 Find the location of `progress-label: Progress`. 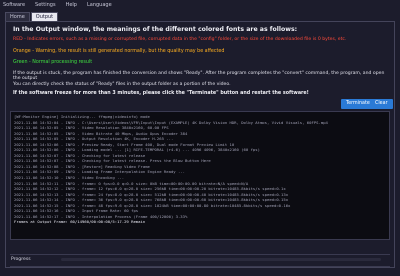

progress-label: Progress is located at coordinates (21, 259).